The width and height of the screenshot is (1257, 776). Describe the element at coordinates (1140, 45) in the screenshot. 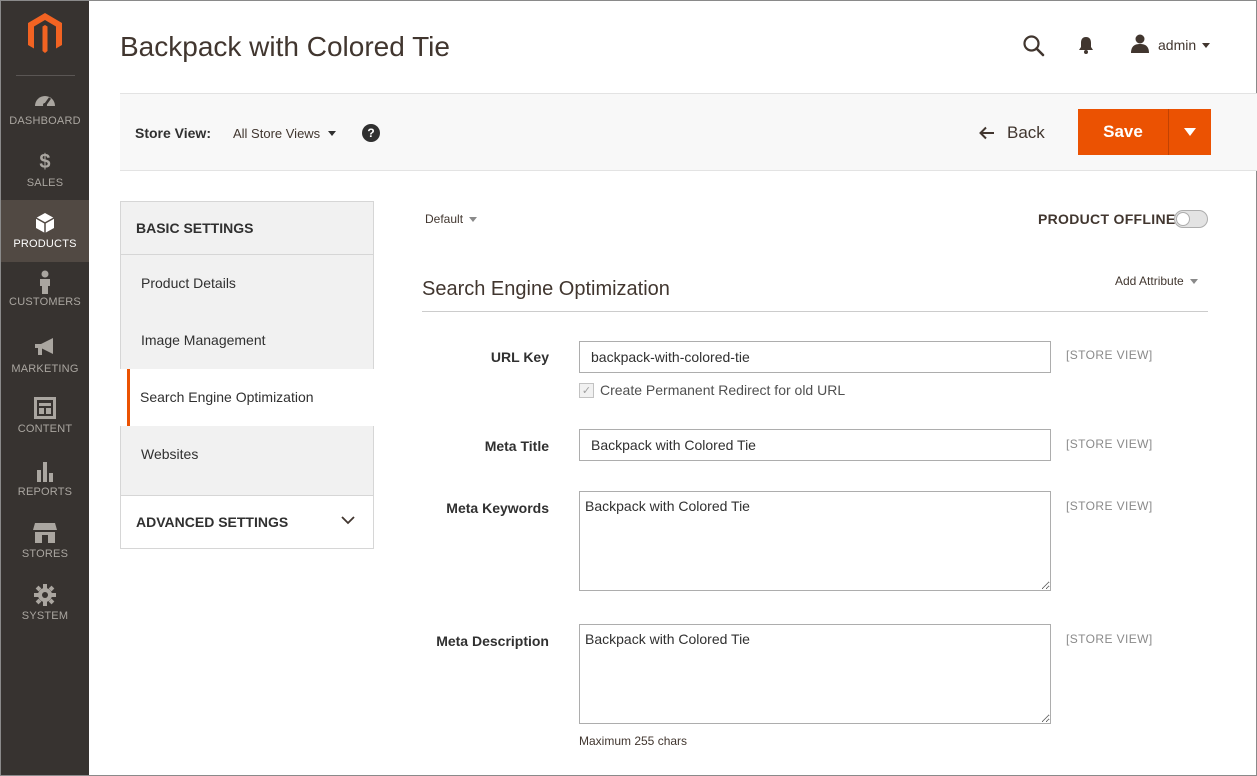

I see `user-icon` at that location.